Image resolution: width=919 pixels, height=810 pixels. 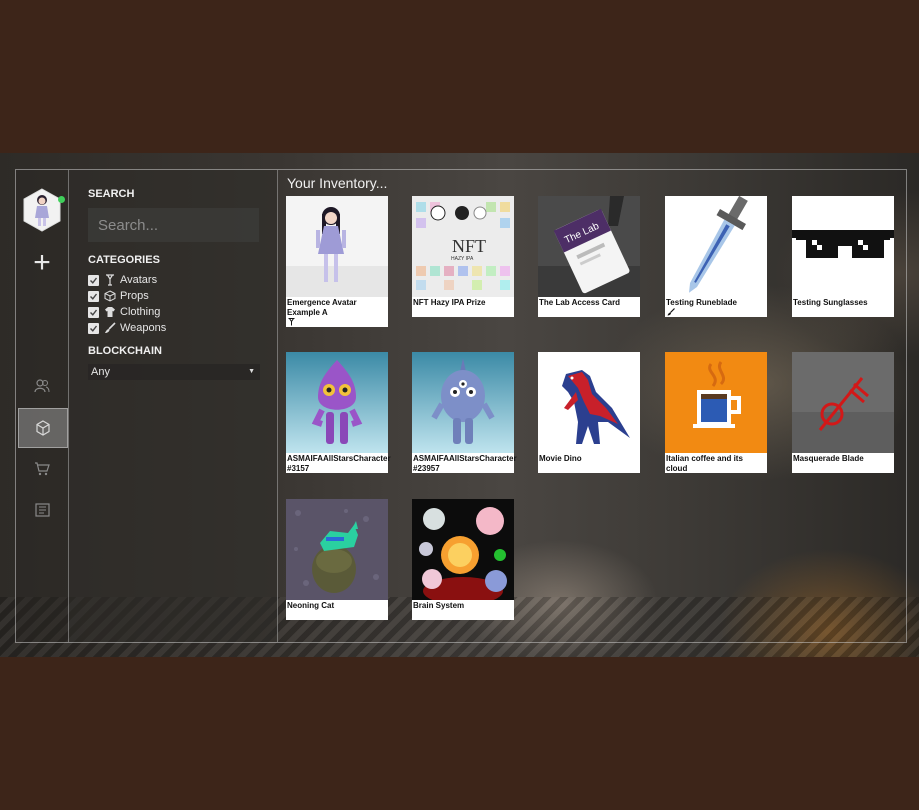 What do you see at coordinates (111, 194) in the screenshot?
I see `search-heading: SEARCH` at bounding box center [111, 194].